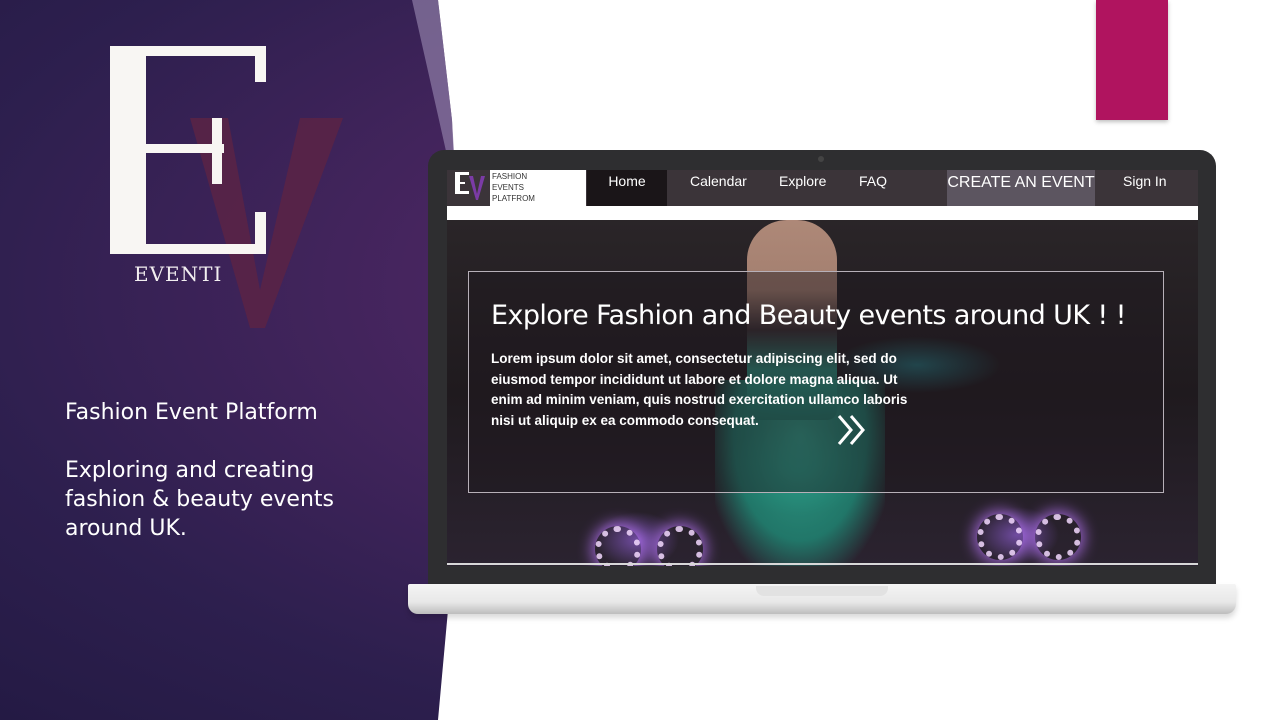 The image size is (1280, 720). I want to click on brand-line: EVENTS, so click(508, 187).